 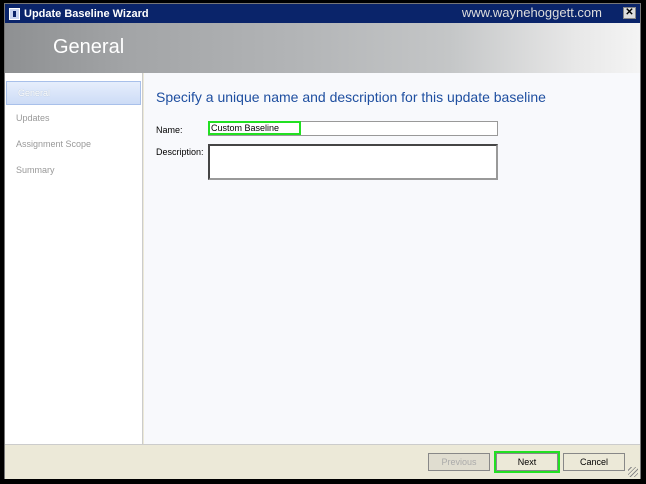 What do you see at coordinates (322, 48) in the screenshot?
I see `wizard-header: General` at bounding box center [322, 48].